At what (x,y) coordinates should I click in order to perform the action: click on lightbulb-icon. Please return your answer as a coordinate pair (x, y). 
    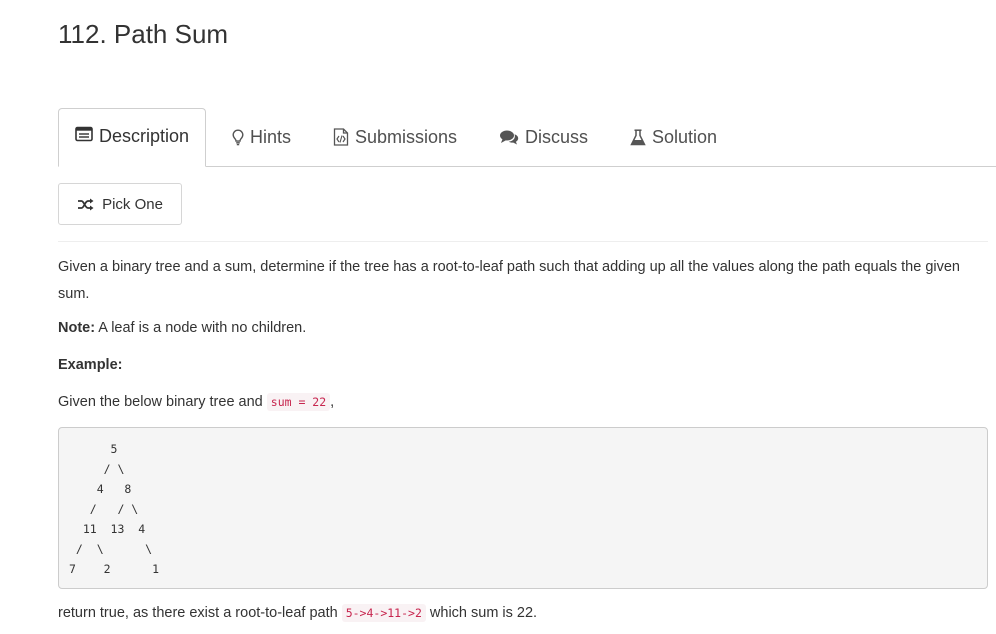
    Looking at the image, I should click on (238, 137).